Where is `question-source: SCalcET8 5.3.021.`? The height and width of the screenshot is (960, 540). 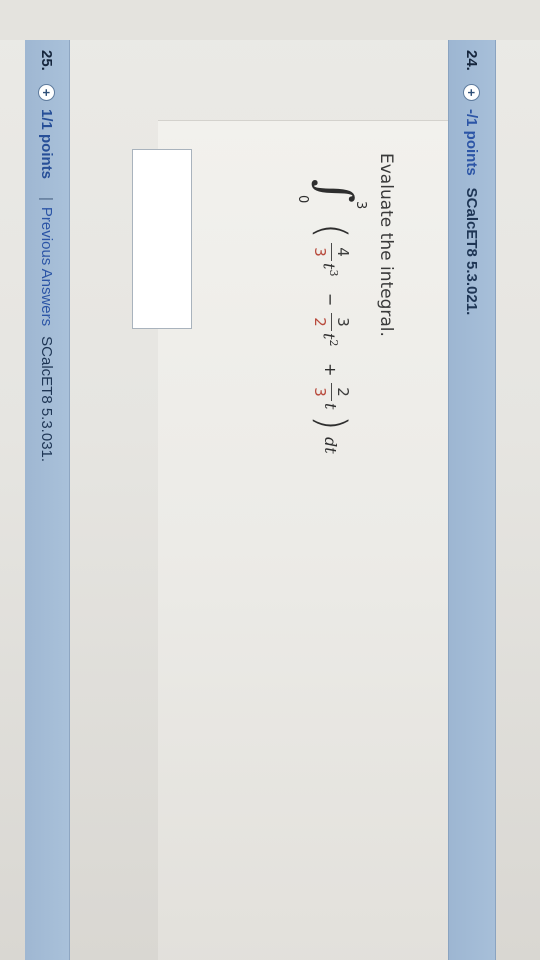 question-source: SCalcET8 5.3.021. is located at coordinates (472, 251).